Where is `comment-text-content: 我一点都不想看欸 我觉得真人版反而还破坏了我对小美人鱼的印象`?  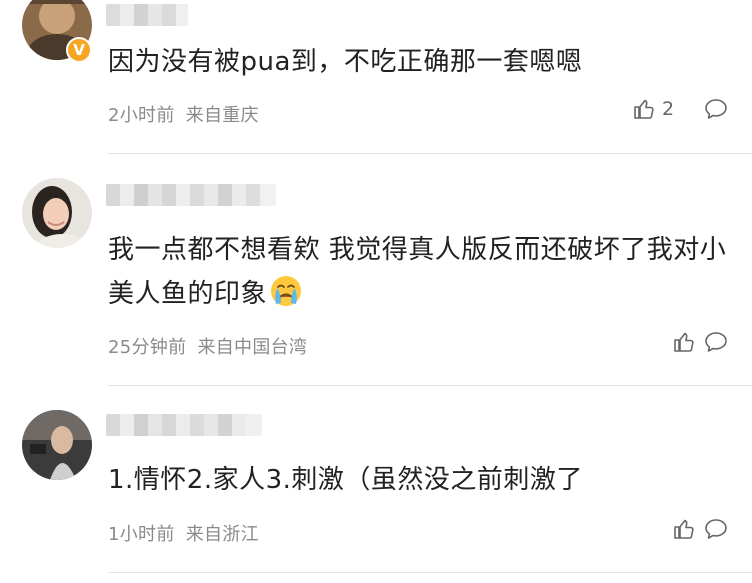 comment-text-content: 我一点都不想看欸 我觉得真人版反而还破坏了我对小美人鱼的印象 is located at coordinates (417, 272).